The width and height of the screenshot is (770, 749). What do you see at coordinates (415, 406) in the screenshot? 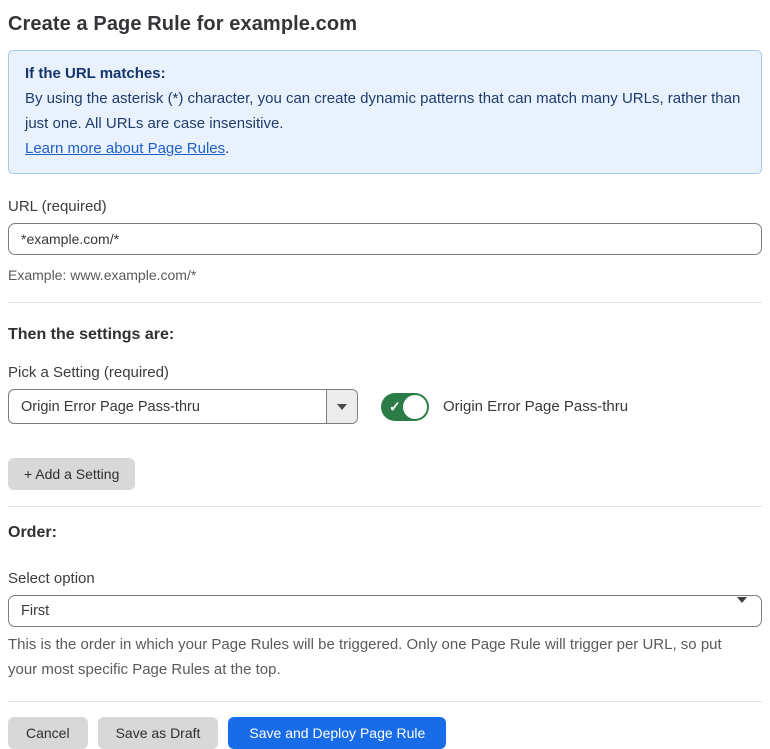
I see `toggle-knob` at bounding box center [415, 406].